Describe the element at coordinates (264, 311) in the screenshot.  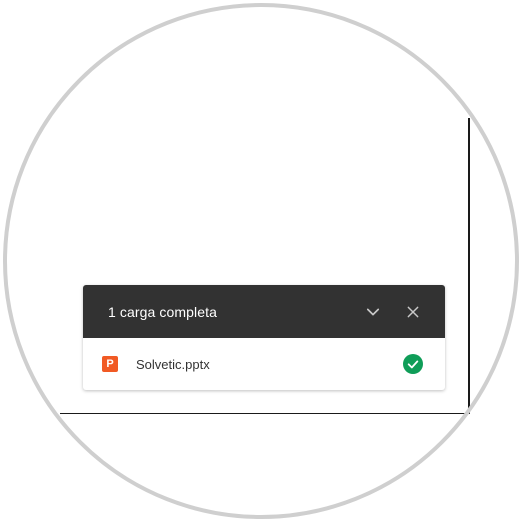
I see `upload-panel-header: 1 carga completa` at that location.